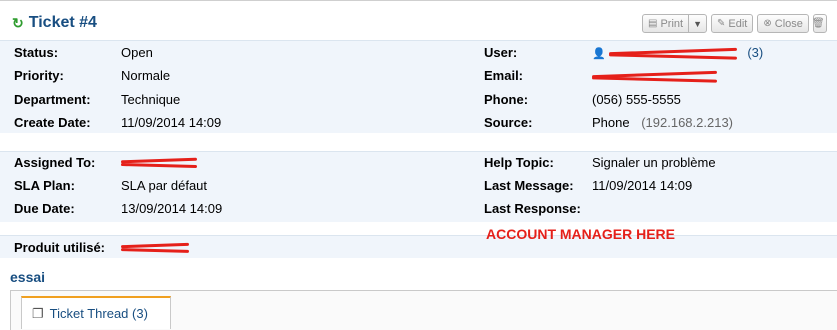 The height and width of the screenshot is (330, 837). What do you see at coordinates (418, 0) in the screenshot?
I see `top-border` at bounding box center [418, 0].